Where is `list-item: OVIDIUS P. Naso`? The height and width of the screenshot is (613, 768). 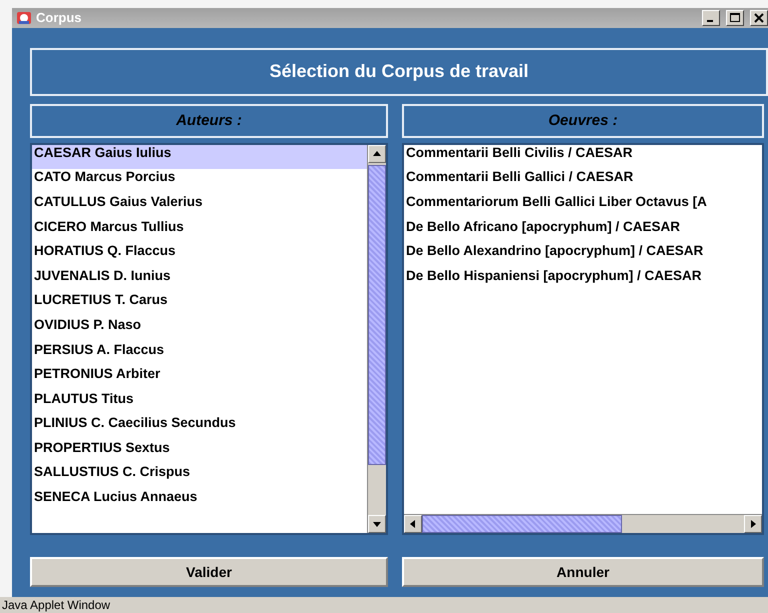 list-item: OVIDIUS P. Naso is located at coordinates (199, 329).